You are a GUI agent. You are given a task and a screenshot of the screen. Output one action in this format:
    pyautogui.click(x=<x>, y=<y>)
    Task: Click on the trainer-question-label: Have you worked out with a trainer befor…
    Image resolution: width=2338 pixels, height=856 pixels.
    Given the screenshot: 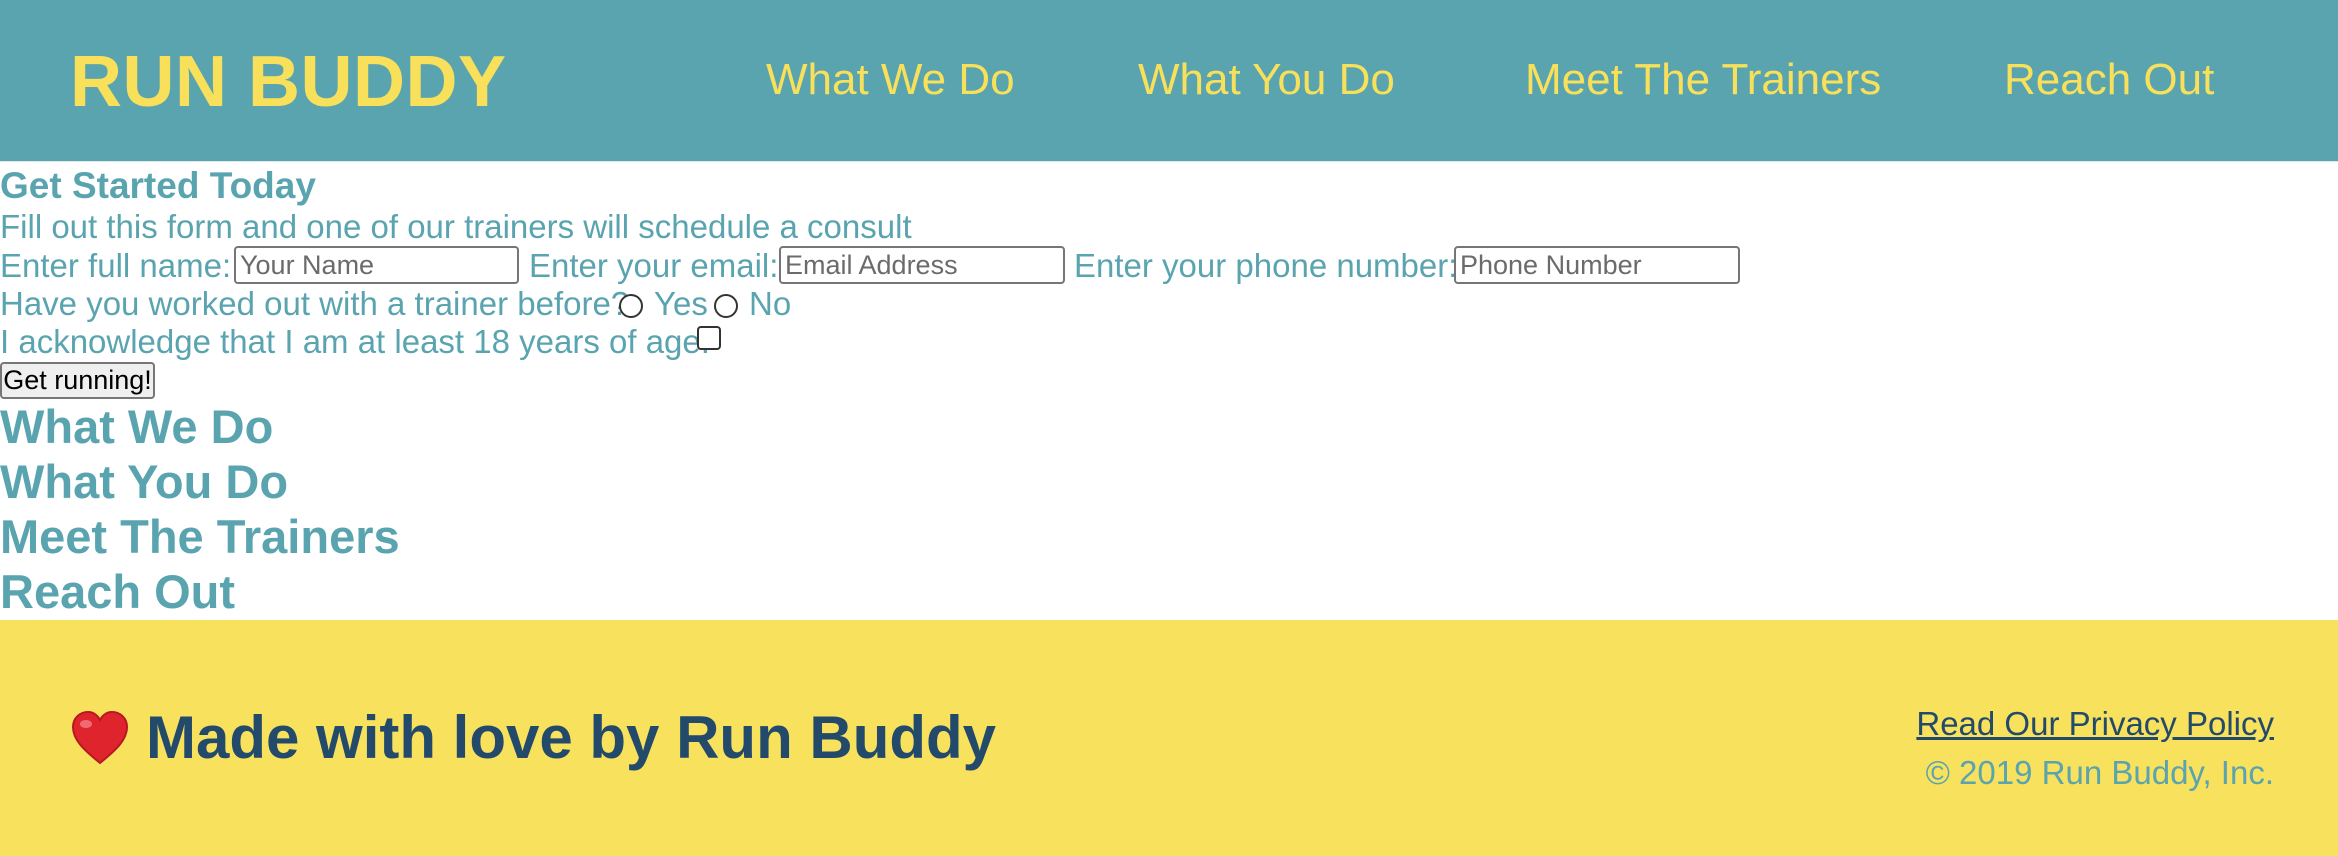 What is the action you would take?
    pyautogui.click(x=315, y=303)
    